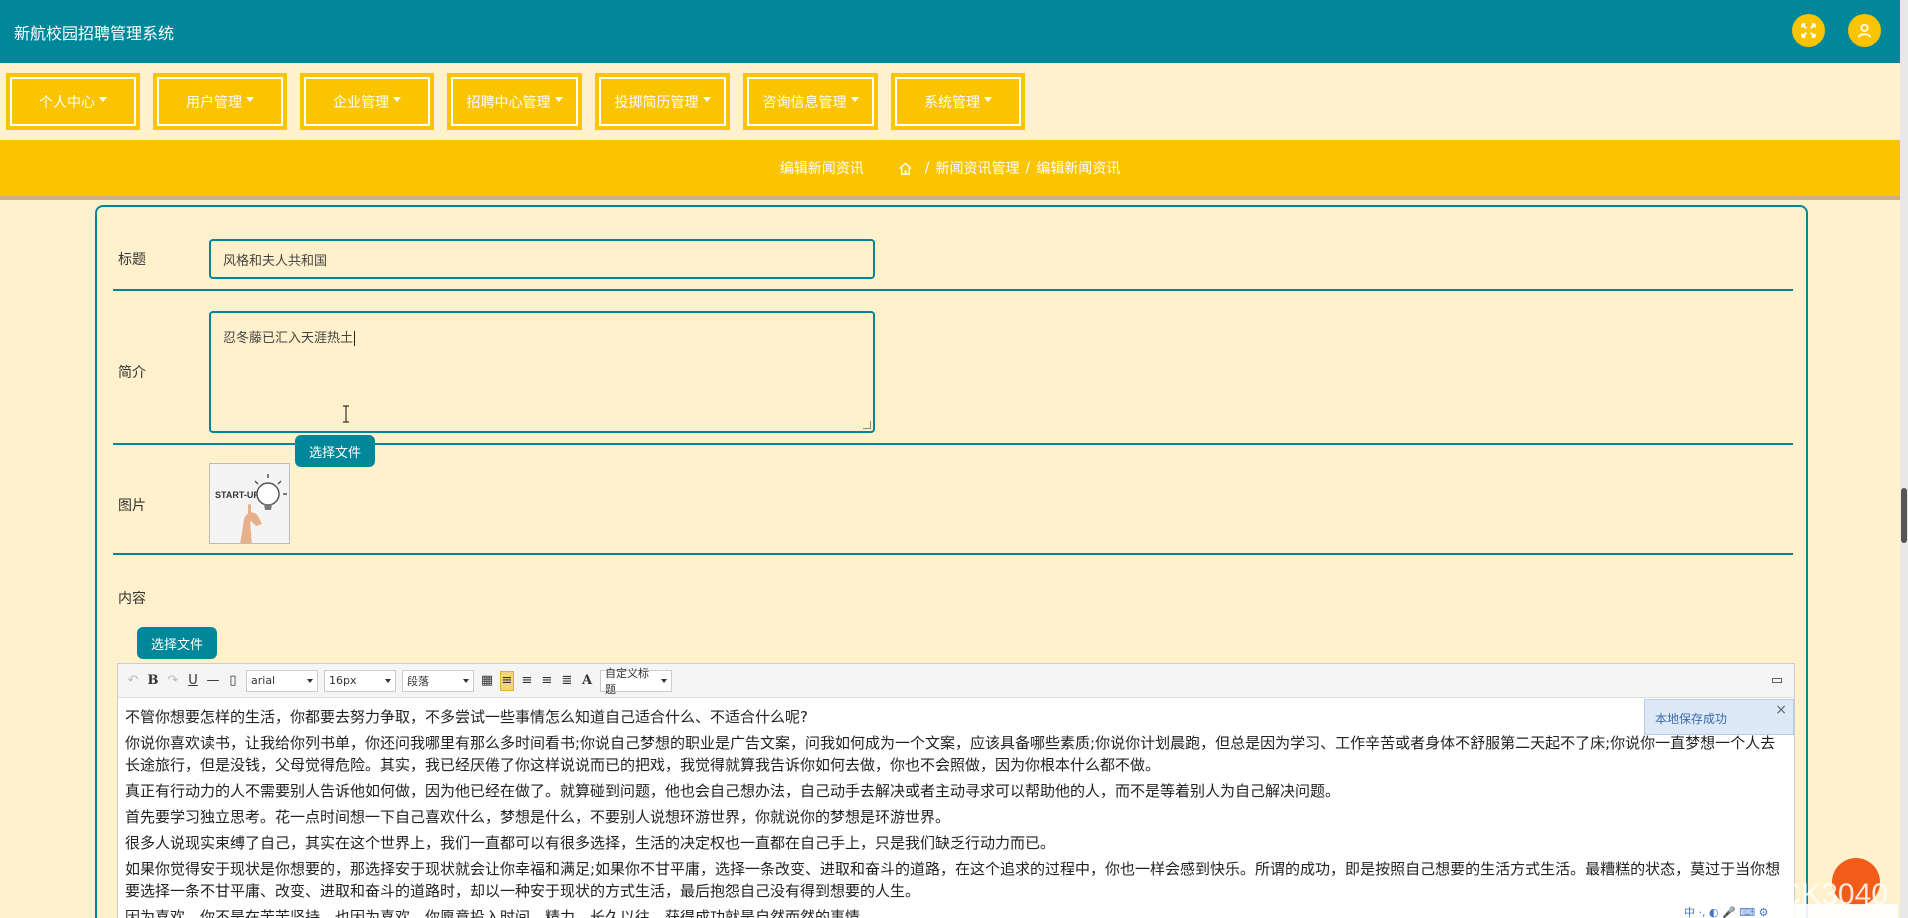  What do you see at coordinates (213, 681) in the screenshot?
I see `horizontal-rule-icon: —` at bounding box center [213, 681].